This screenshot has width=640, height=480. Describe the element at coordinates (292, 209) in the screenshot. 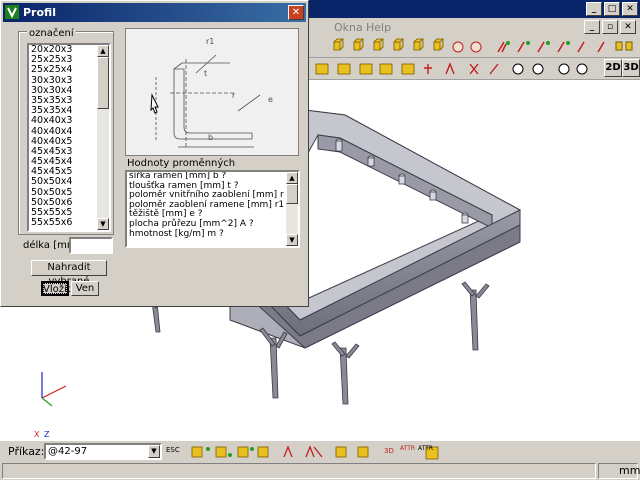

I see `variables-scrollbar: ▲ ▼` at that location.